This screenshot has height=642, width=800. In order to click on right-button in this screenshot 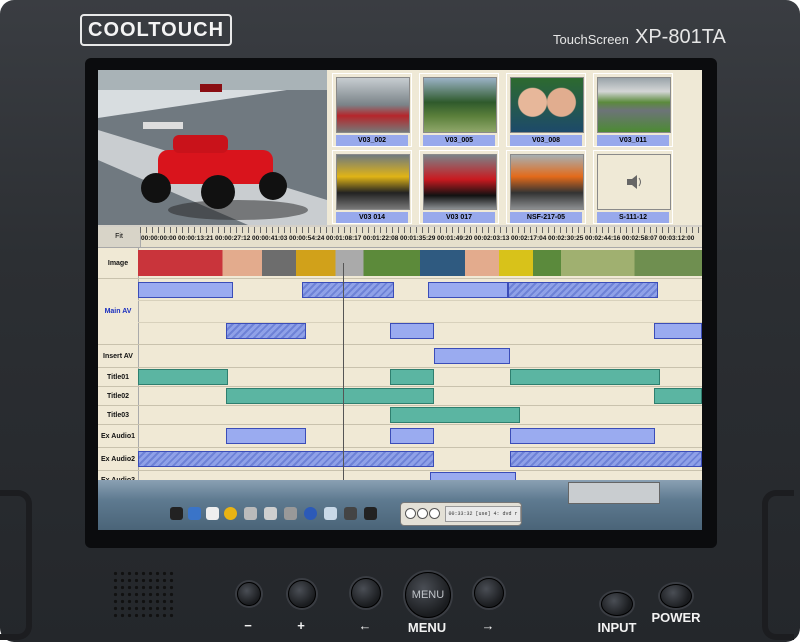, I will do `click(489, 593)`.